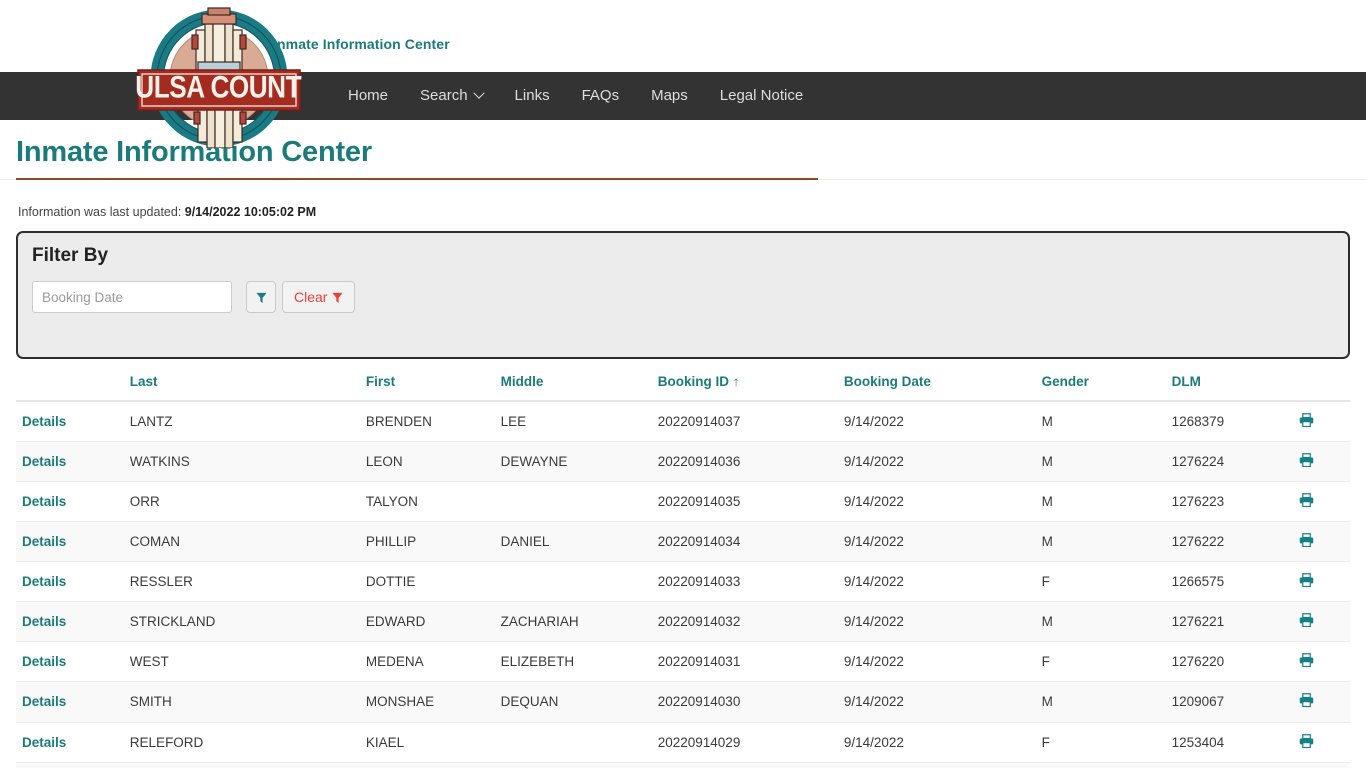 The width and height of the screenshot is (1366, 768). Describe the element at coordinates (573, 383) in the screenshot. I see `column-header-middle: Middle` at that location.